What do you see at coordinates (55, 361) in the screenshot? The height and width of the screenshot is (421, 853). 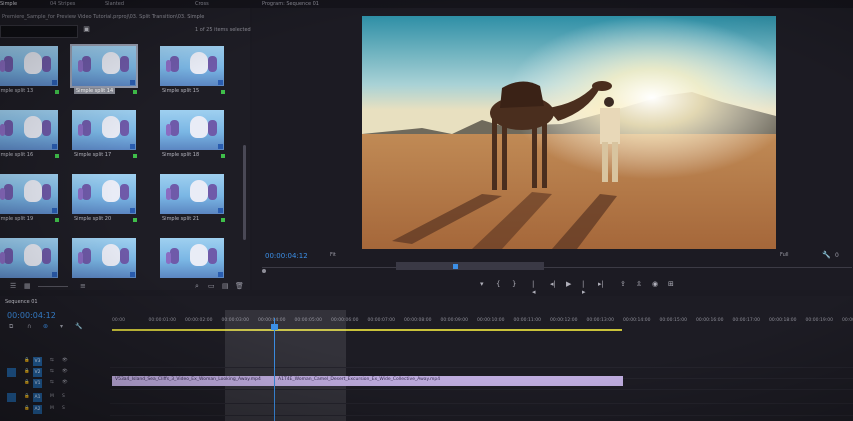 I see `track-header: 🔒 V3 ⇆ 👁` at bounding box center [55, 361].